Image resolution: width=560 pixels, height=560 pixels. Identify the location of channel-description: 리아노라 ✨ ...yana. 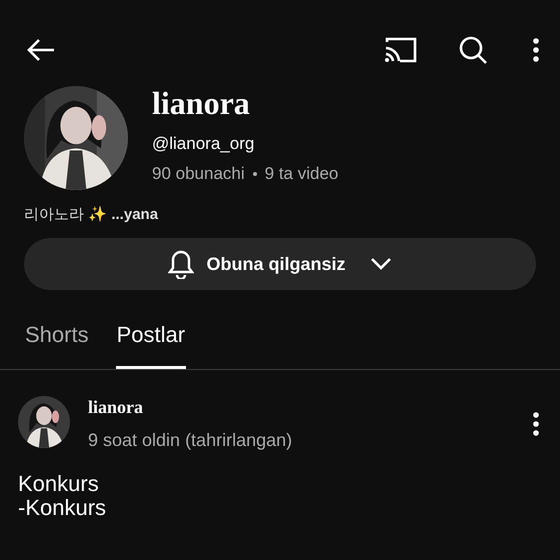
(280, 215).